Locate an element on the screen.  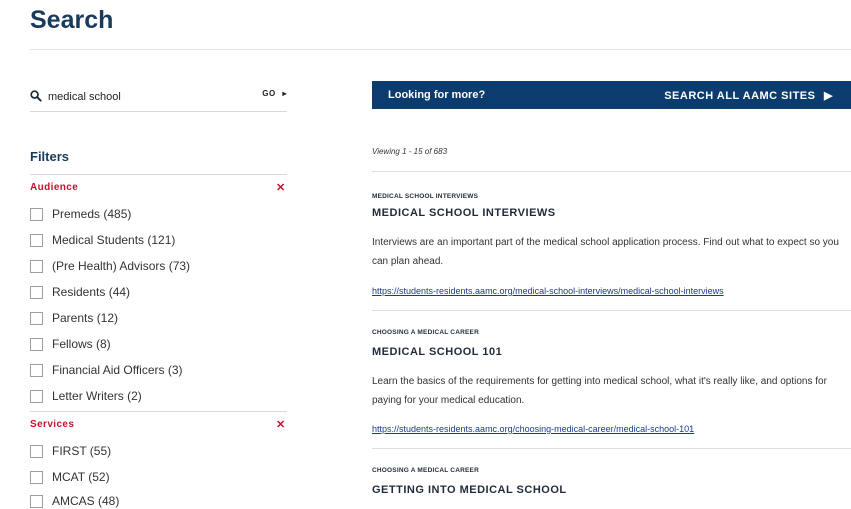
results-count: Viewing 1 - 15 of 683 is located at coordinates (410, 151).